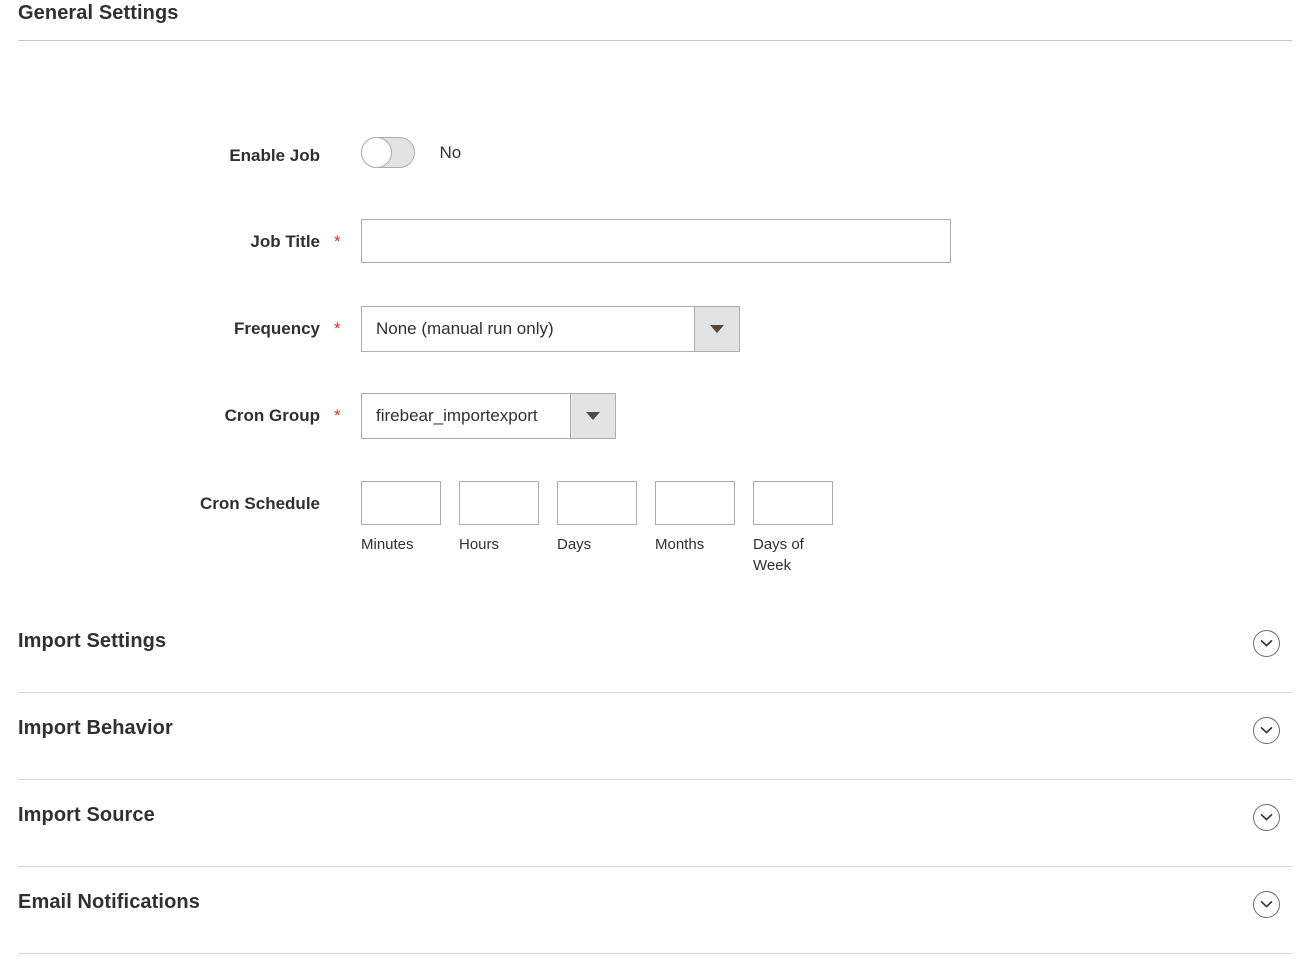 The image size is (1310, 971). Describe the element at coordinates (337, 415) in the screenshot. I see `cron-group-required-marker: *` at that location.